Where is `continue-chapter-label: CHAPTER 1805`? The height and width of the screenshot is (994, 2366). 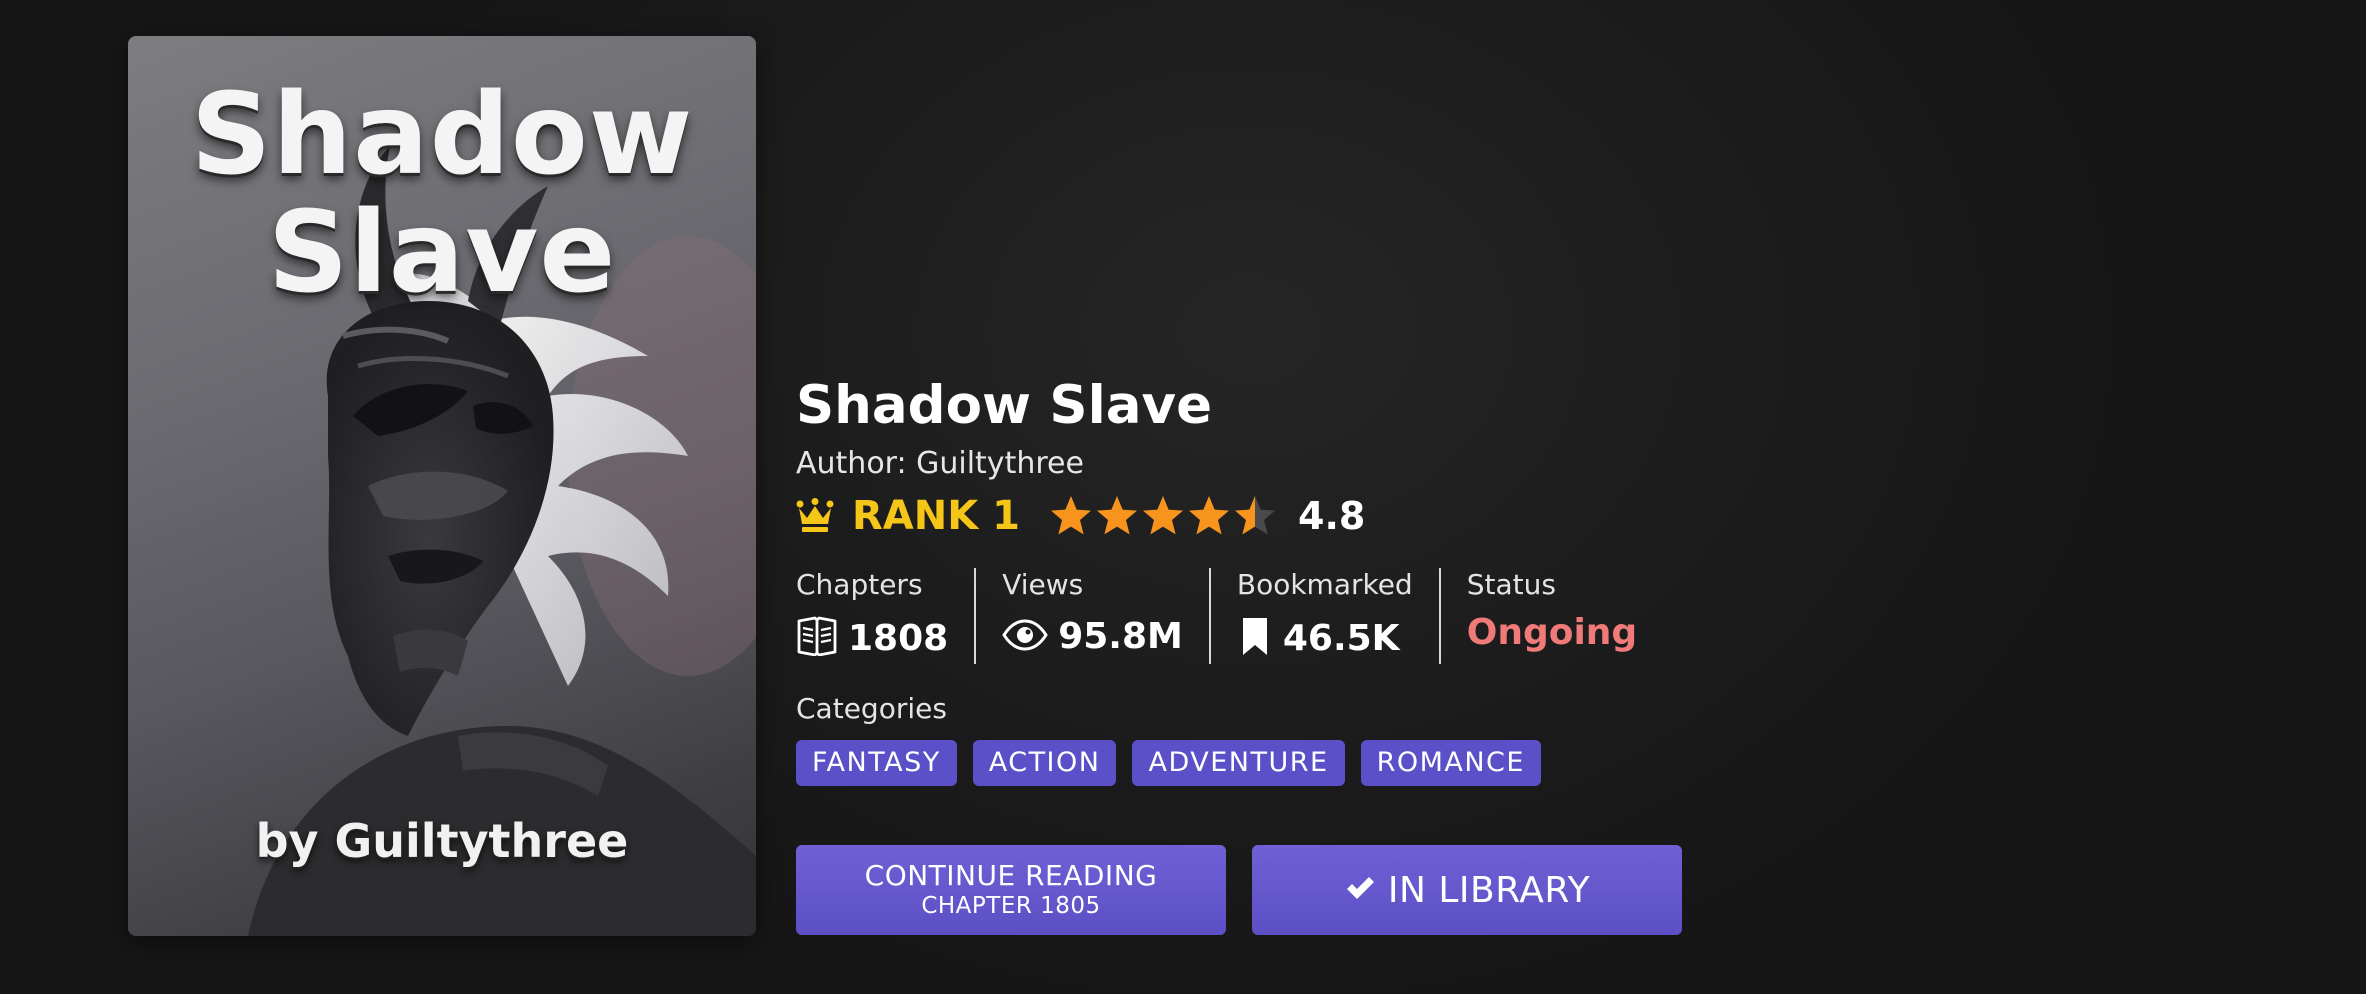 continue-chapter-label: CHAPTER 1805 is located at coordinates (1011, 905).